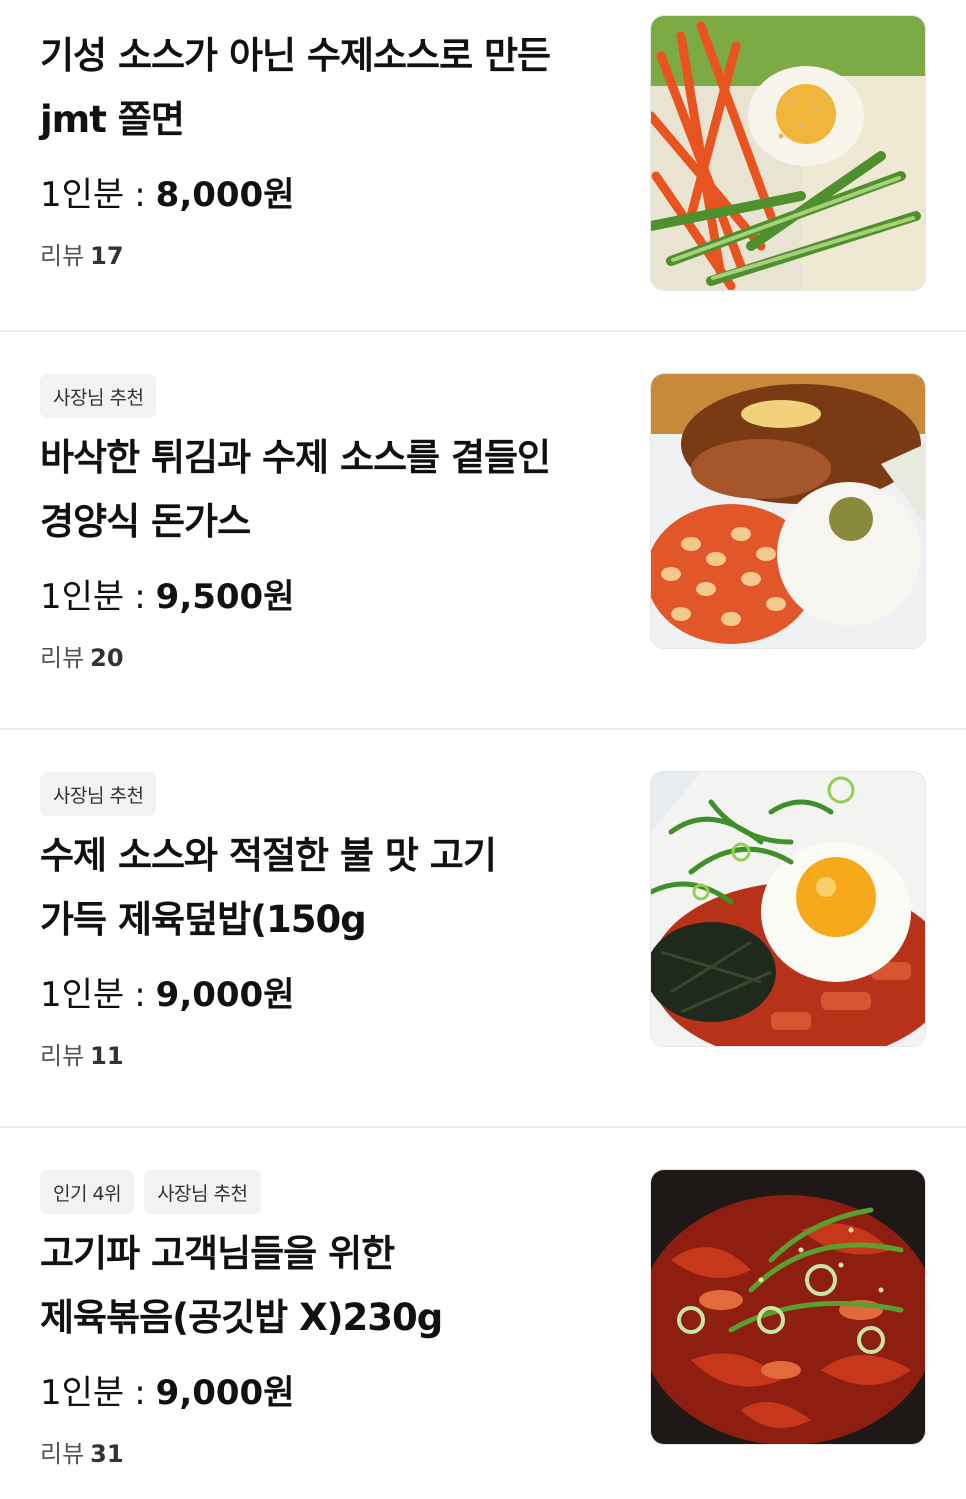 The width and height of the screenshot is (966, 1499). Describe the element at coordinates (330, 597) in the screenshot. I see `price-row: 1인분:9,500원` at that location.